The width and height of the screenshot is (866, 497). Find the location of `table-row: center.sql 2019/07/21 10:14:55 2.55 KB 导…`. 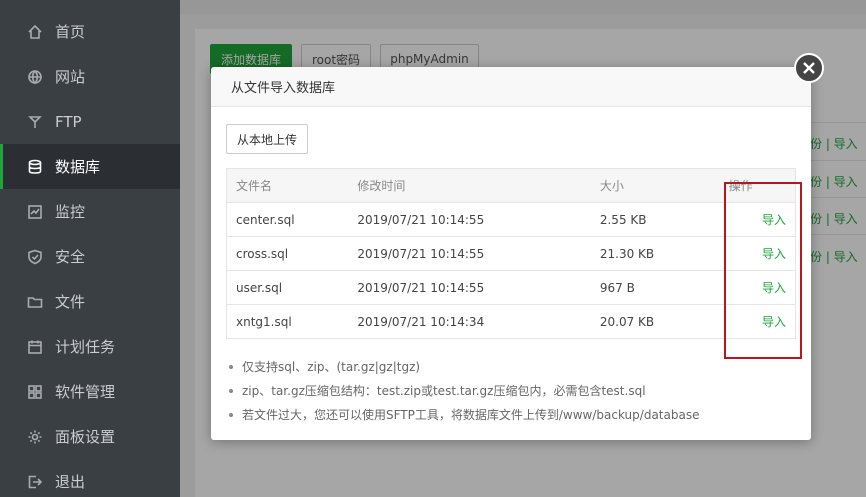

table-row: center.sql 2019/07/21 10:14:55 2.55 KB 导… is located at coordinates (511, 219).